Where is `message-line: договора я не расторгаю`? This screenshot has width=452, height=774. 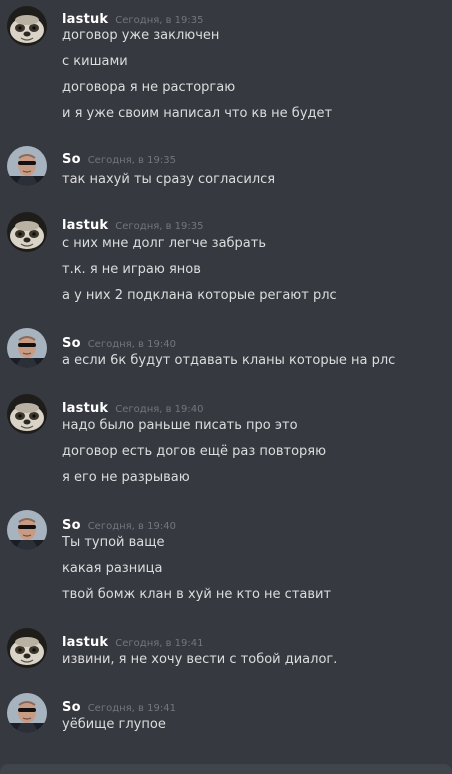
message-line: договора я не расторгаю is located at coordinates (149, 87).